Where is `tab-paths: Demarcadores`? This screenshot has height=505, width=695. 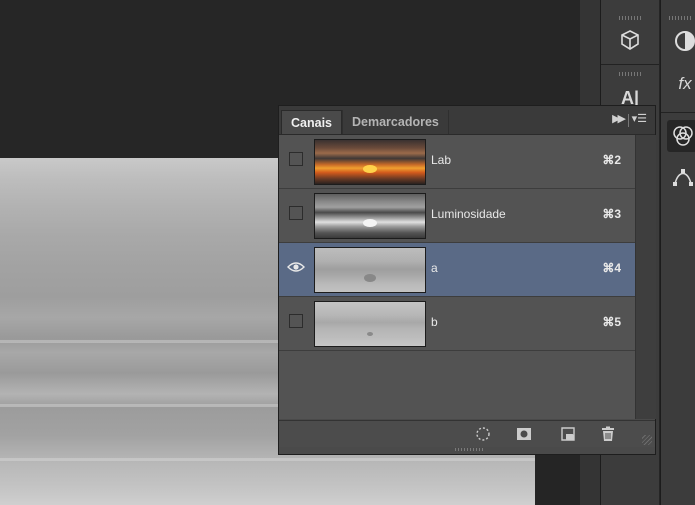
tab-paths: Demarcadores is located at coordinates (395, 122).